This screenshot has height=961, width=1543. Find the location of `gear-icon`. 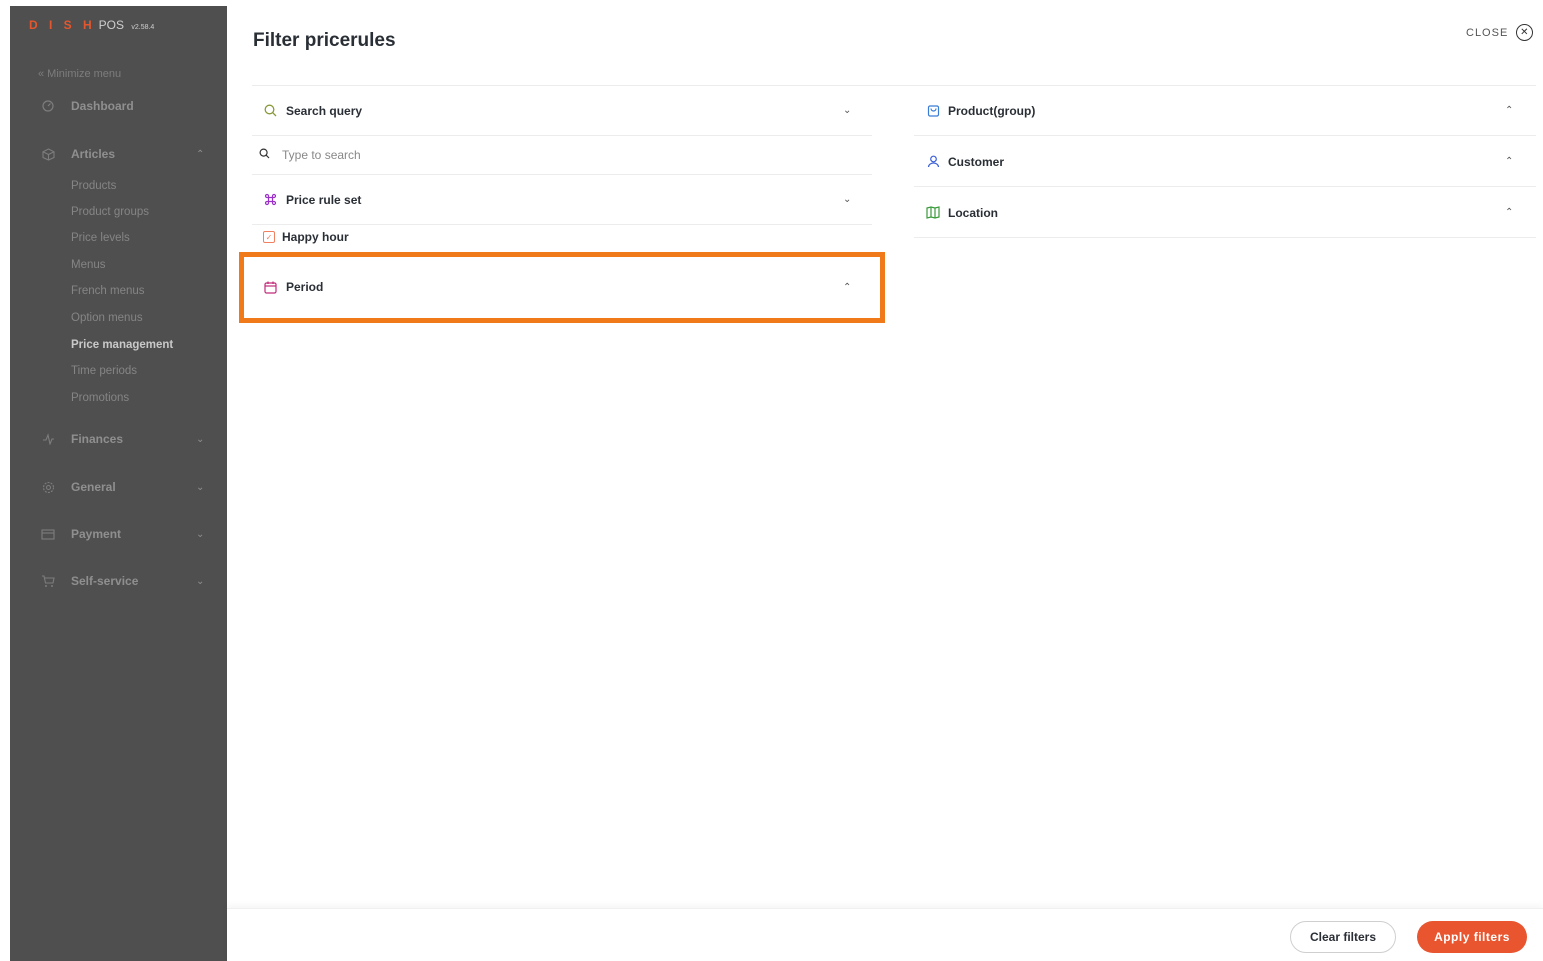

gear-icon is located at coordinates (48, 487).